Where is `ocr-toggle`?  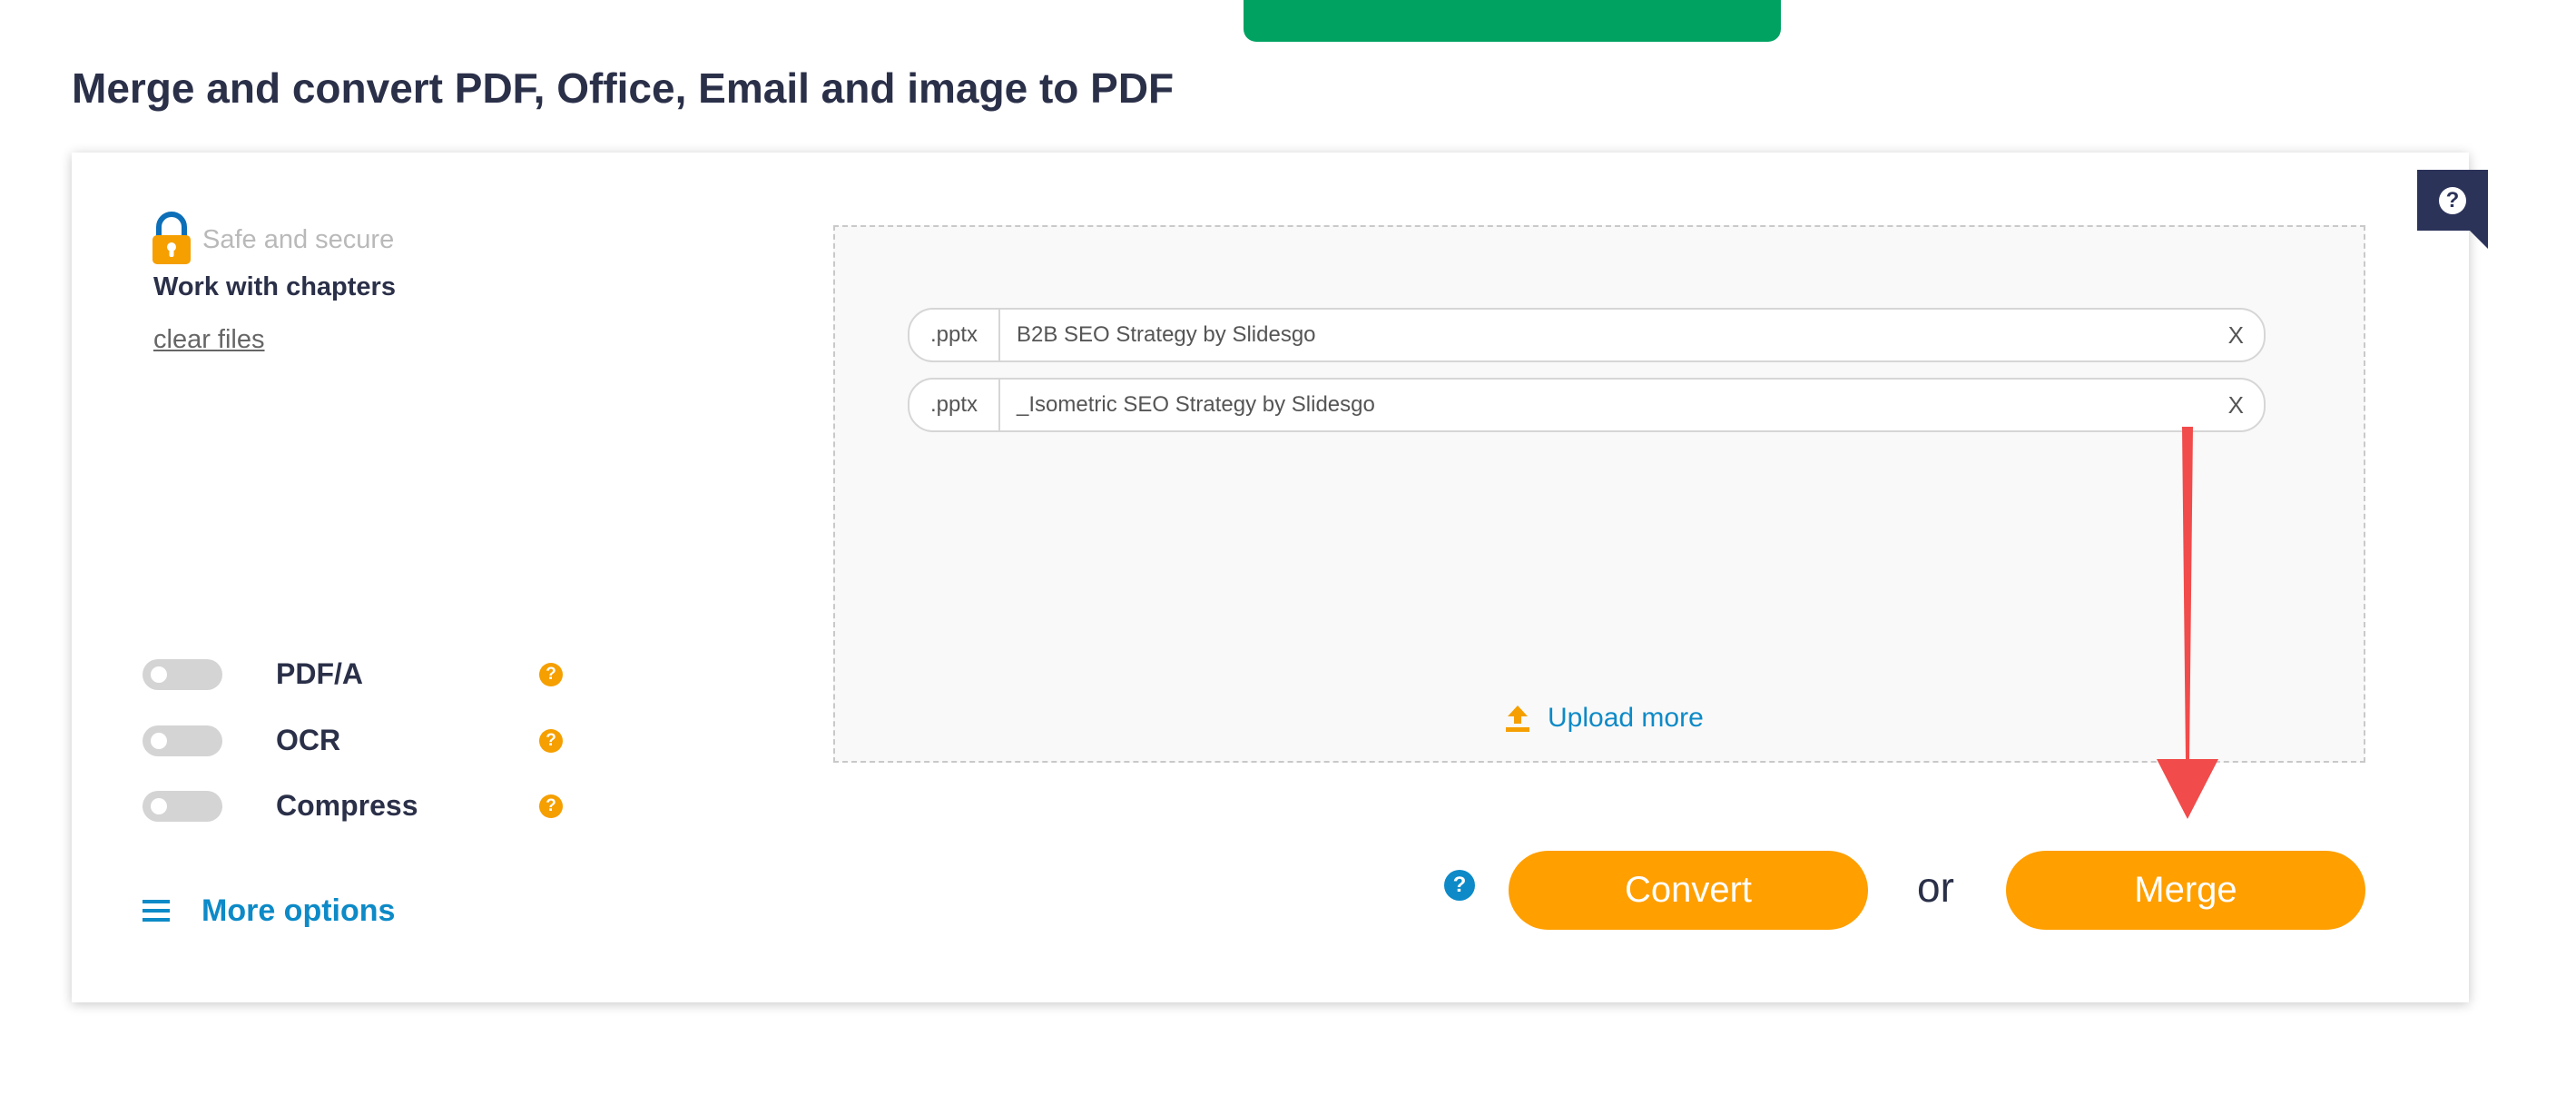
ocr-toggle is located at coordinates (182, 740).